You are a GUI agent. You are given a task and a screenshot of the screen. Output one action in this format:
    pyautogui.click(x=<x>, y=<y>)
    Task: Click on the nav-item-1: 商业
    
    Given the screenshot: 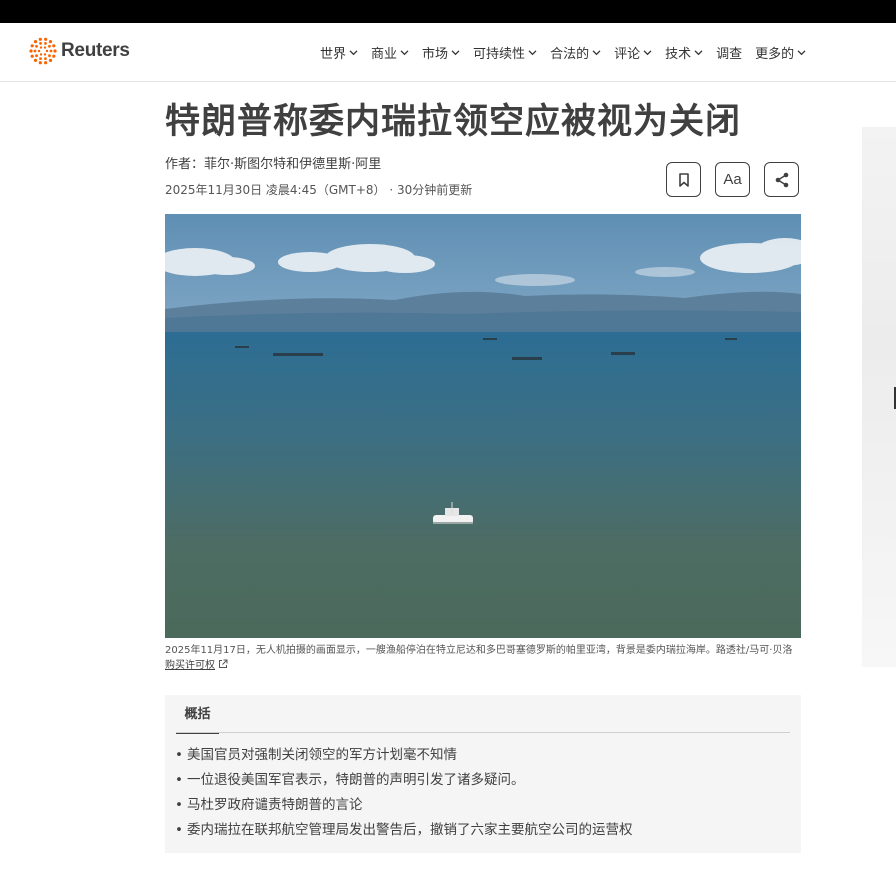 What is the action you would take?
    pyautogui.click(x=390, y=52)
    